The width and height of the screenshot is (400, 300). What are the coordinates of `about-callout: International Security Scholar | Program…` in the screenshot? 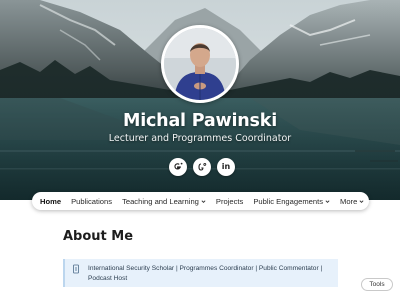 It's located at (200, 273).